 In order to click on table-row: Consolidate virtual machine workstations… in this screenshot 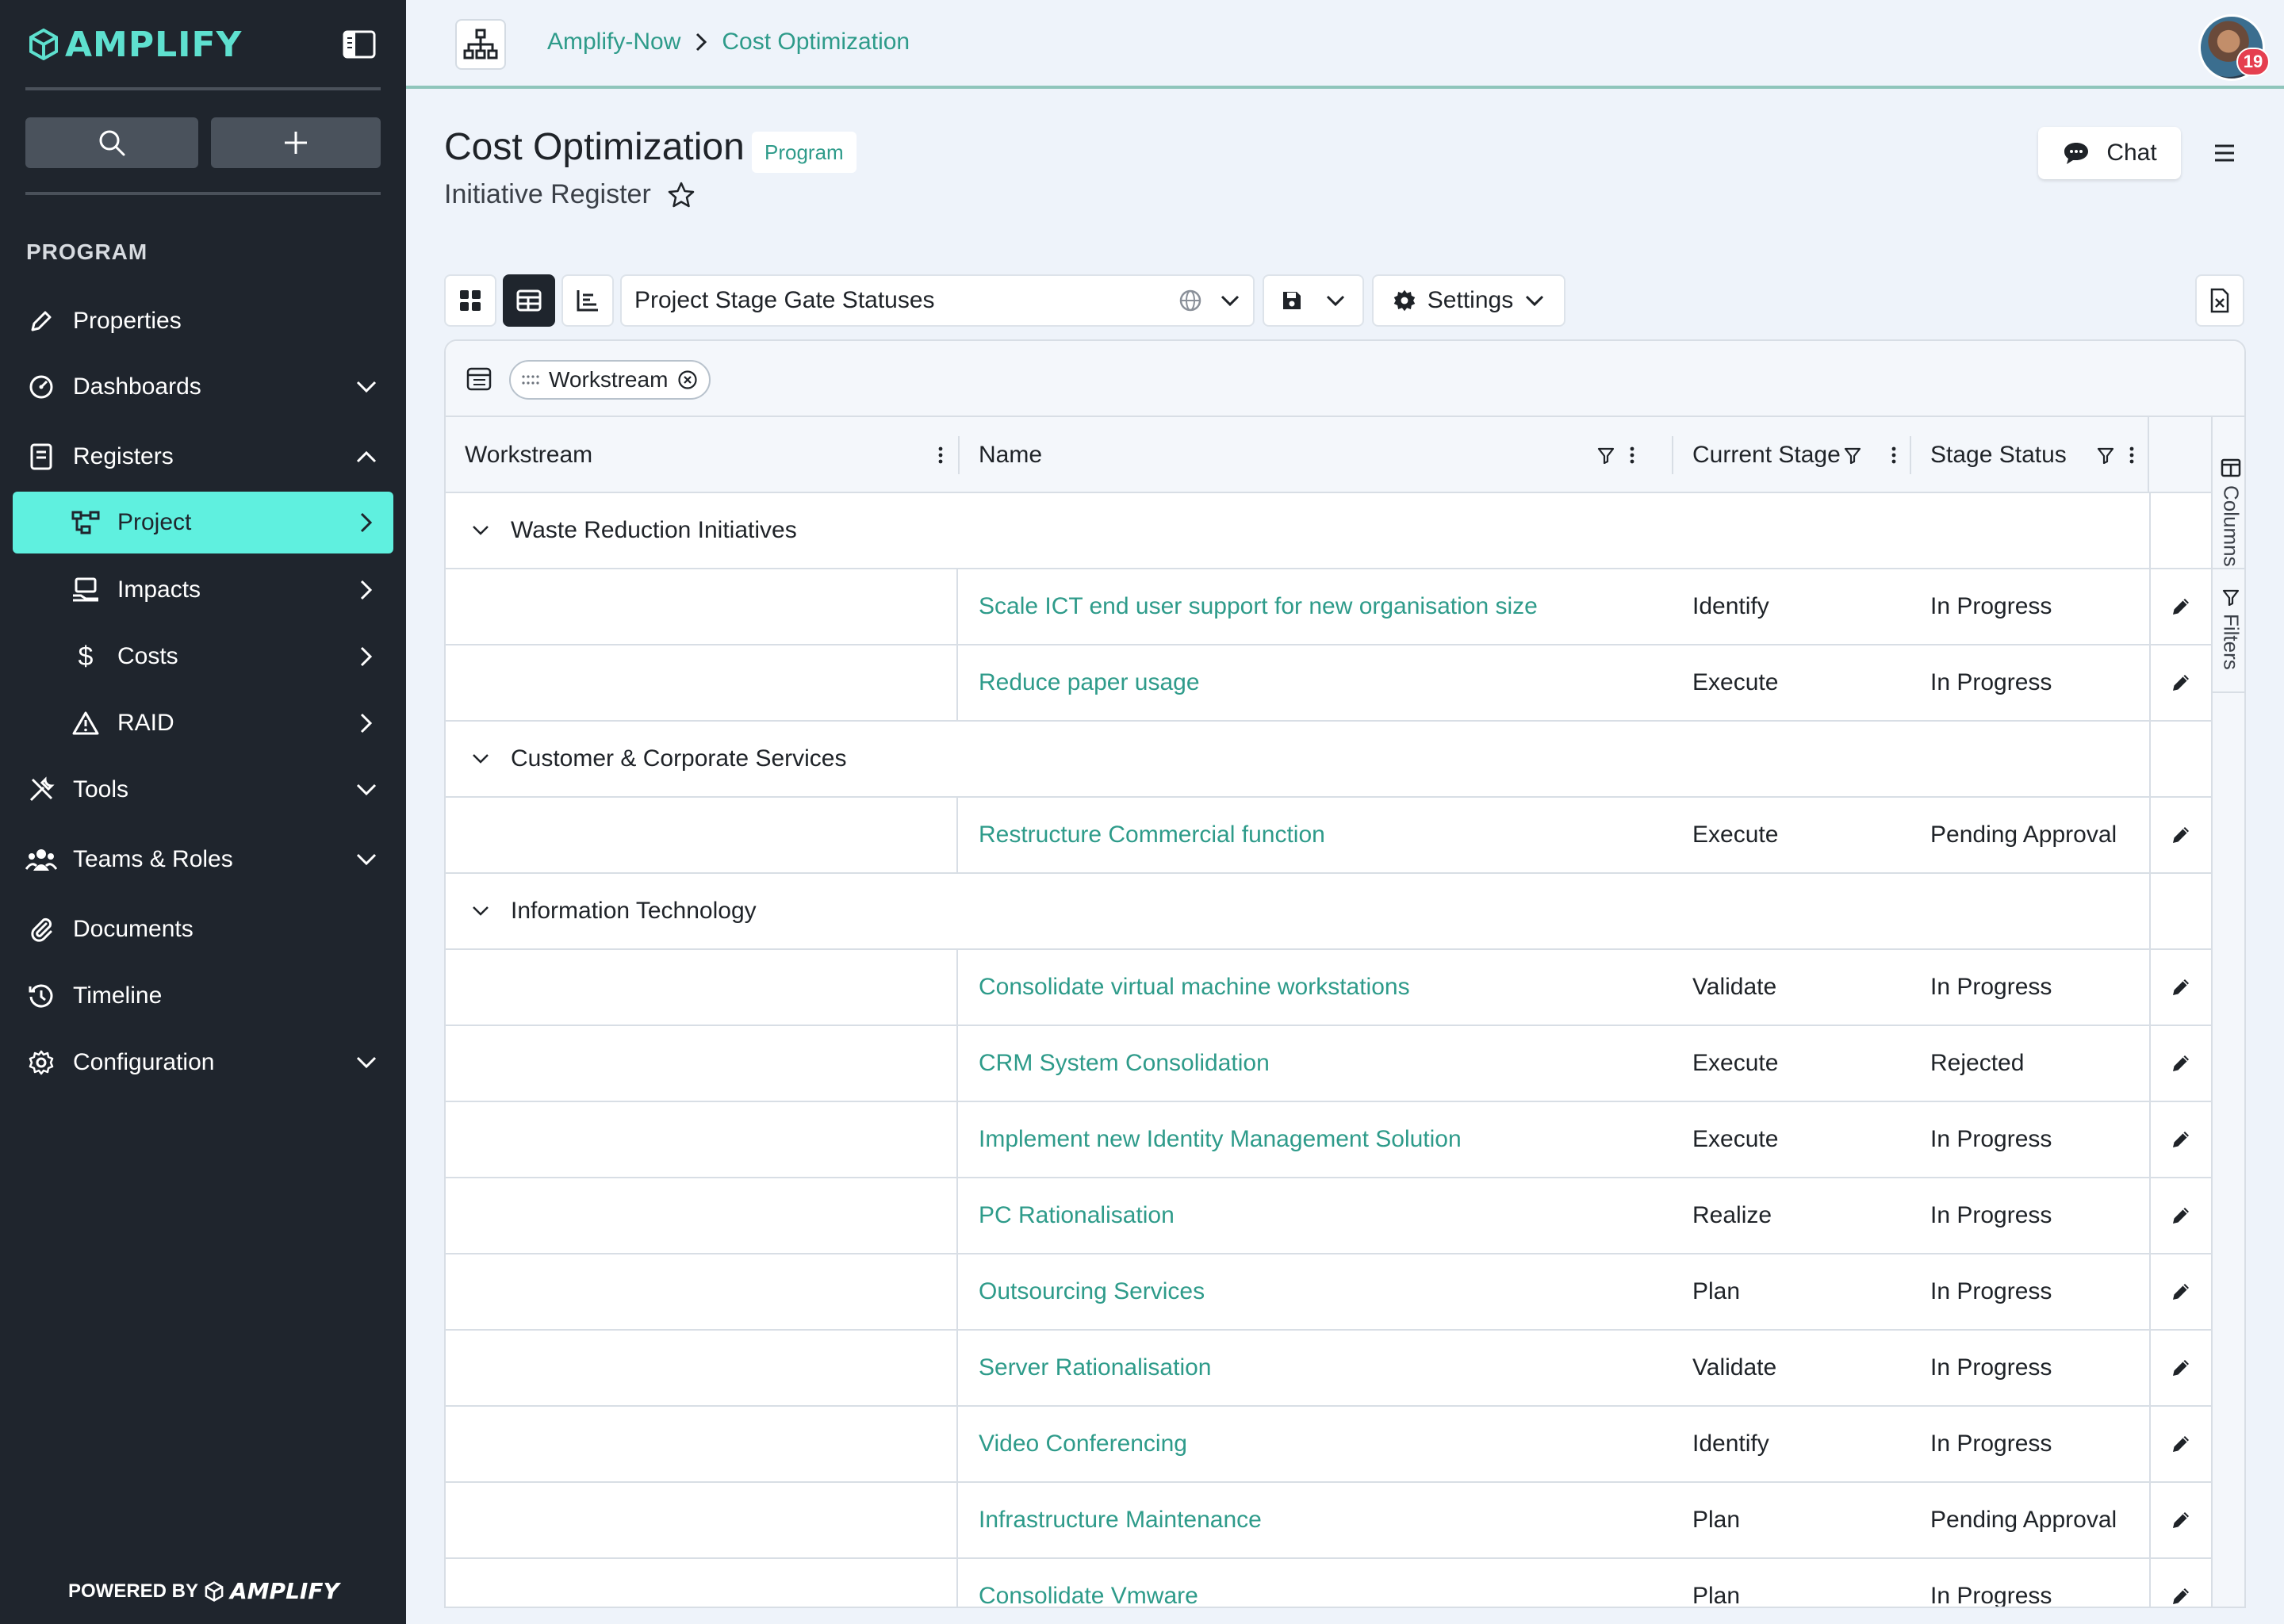, I will do `click(1328, 988)`.